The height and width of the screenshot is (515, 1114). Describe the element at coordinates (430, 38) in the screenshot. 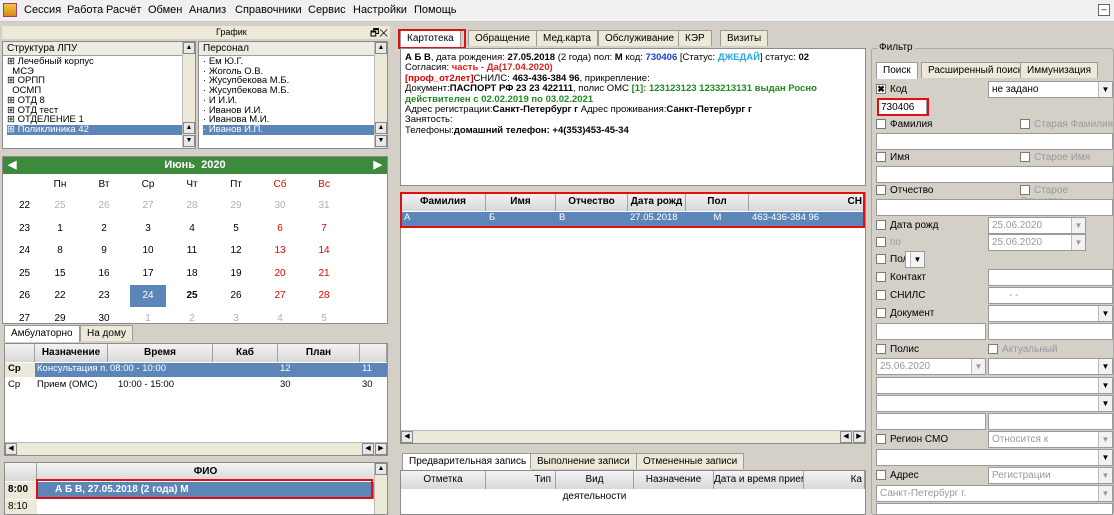

I see `tab-card-file: Картотека` at that location.